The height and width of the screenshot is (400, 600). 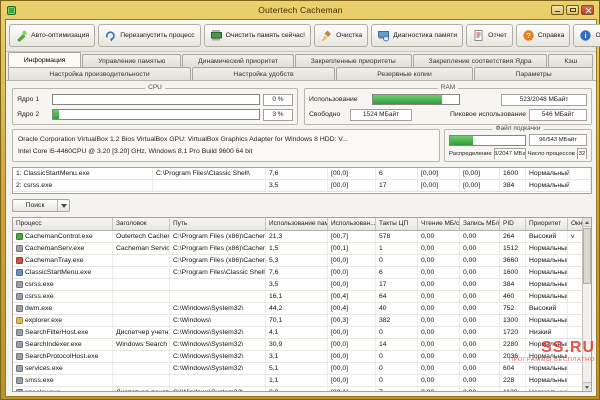 I want to click on cell-title: Диспетчер учетных записей, so click(x=141, y=332).